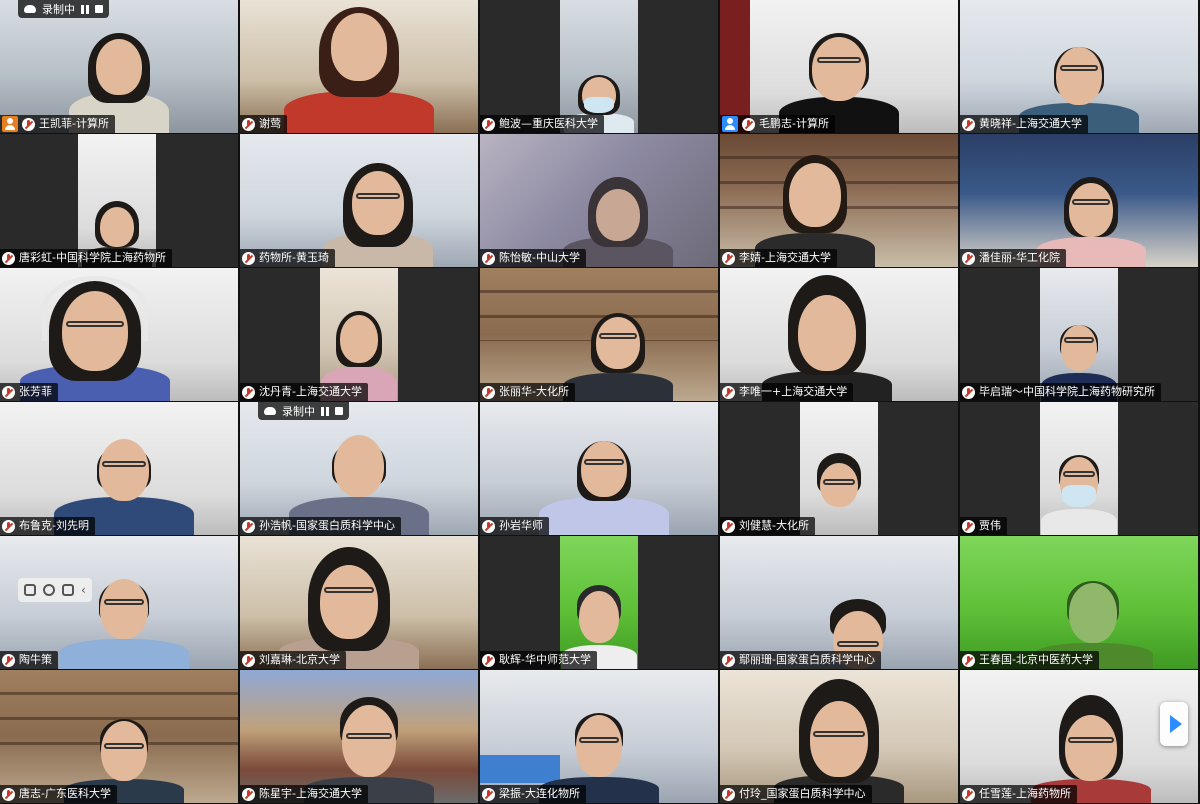  Describe the element at coordinates (359, 334) in the screenshot. I see `video-tile: 沈丹青-上海交通大学` at that location.